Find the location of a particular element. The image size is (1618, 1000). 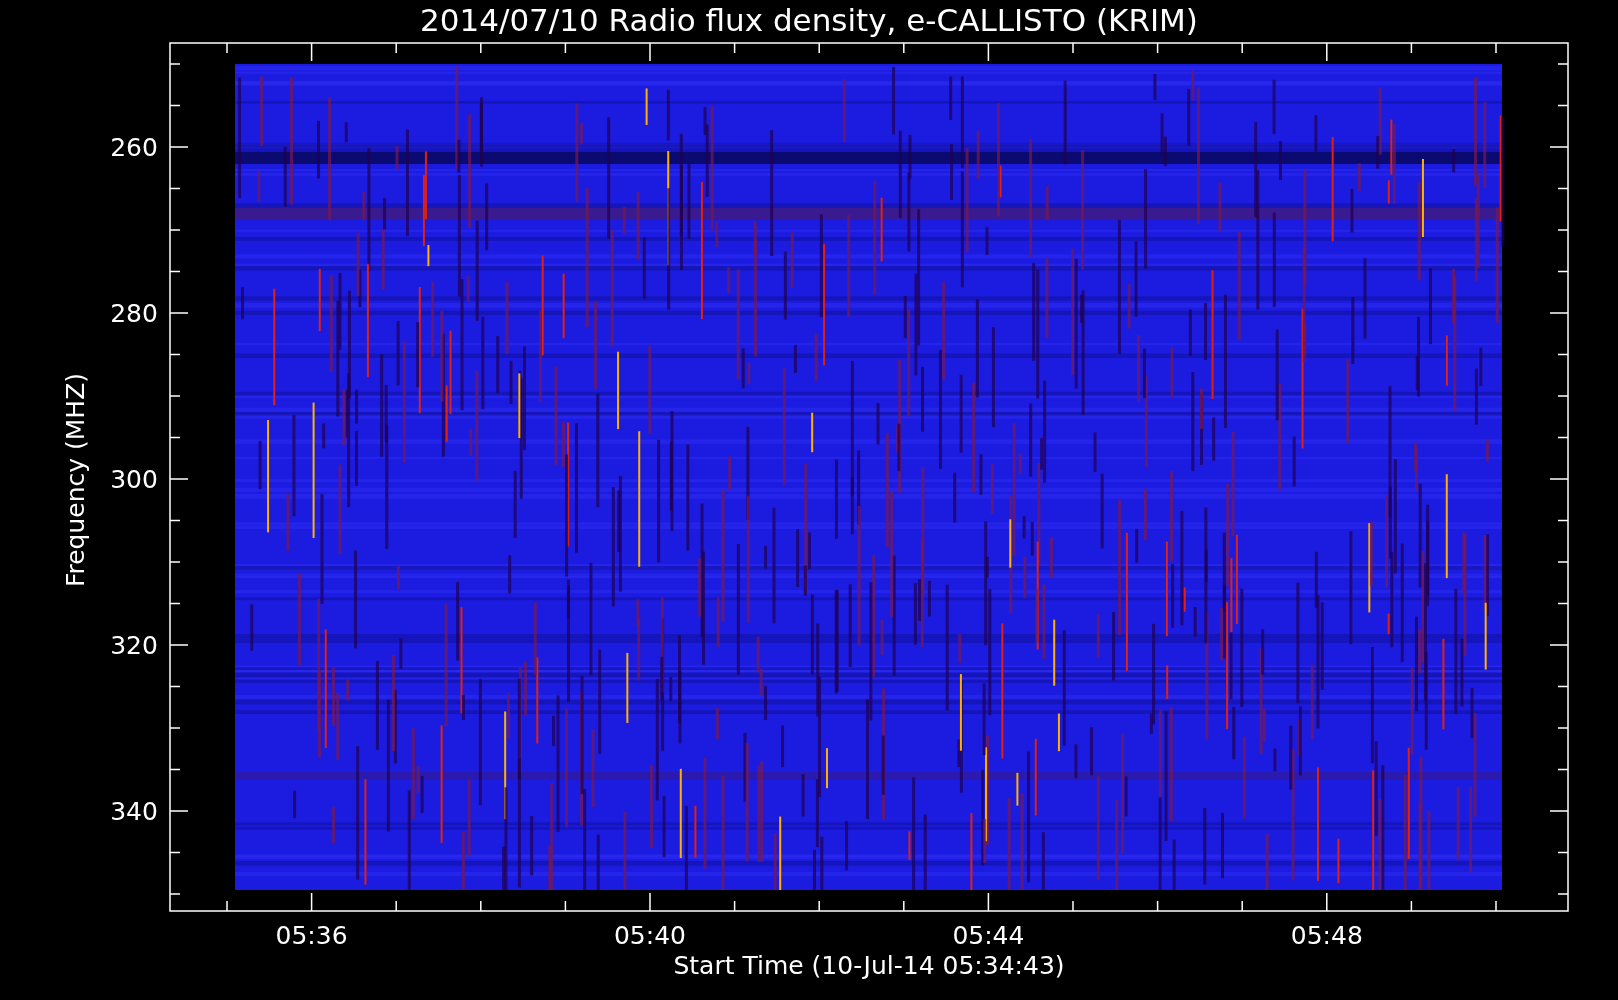

x-tick-label: 05:40 is located at coordinates (650, 935).